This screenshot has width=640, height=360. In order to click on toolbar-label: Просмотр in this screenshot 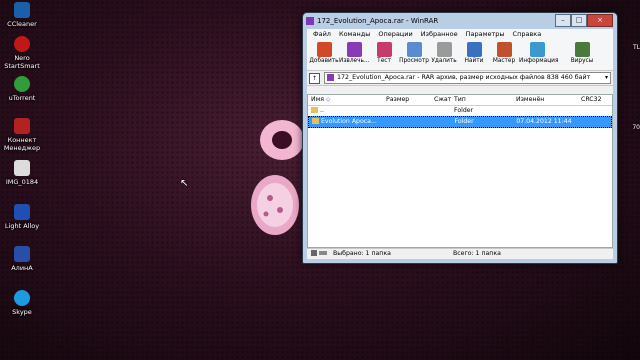, I will do `click(414, 61)`.